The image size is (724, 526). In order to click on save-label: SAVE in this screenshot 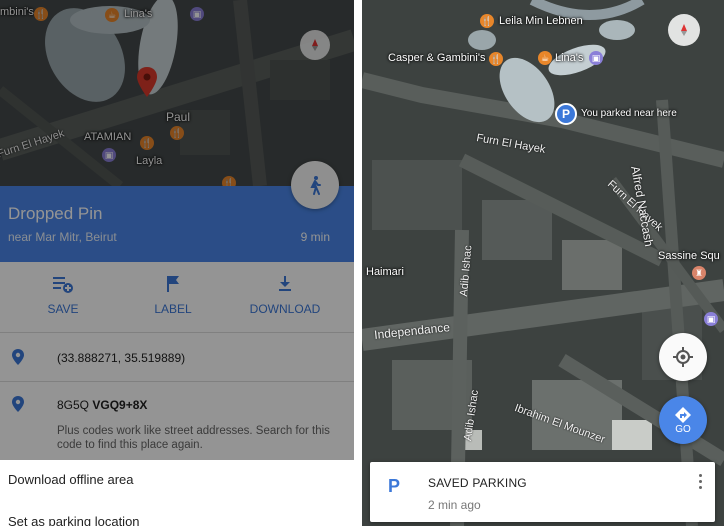, I will do `click(63, 309)`.